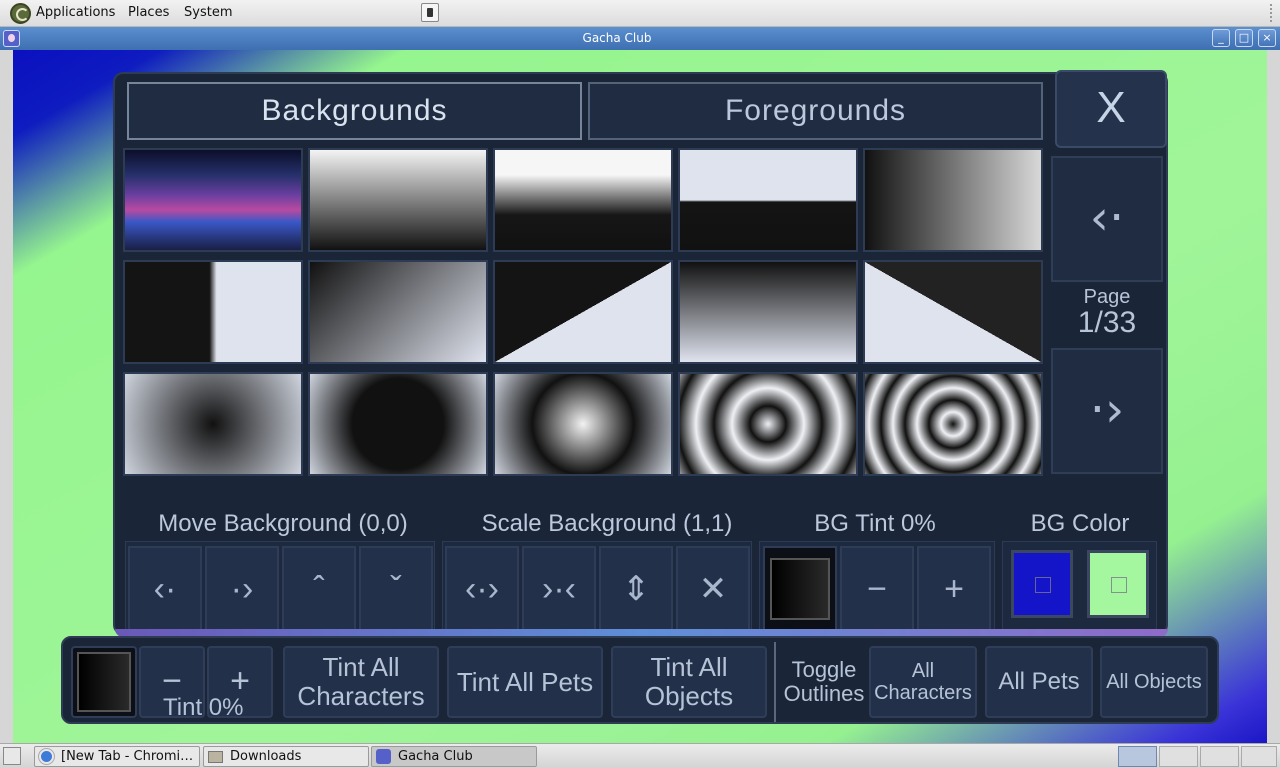 The width and height of the screenshot is (1280, 768). What do you see at coordinates (689, 682) in the screenshot?
I see `tint-all-objects-button: Tint All Objects` at bounding box center [689, 682].